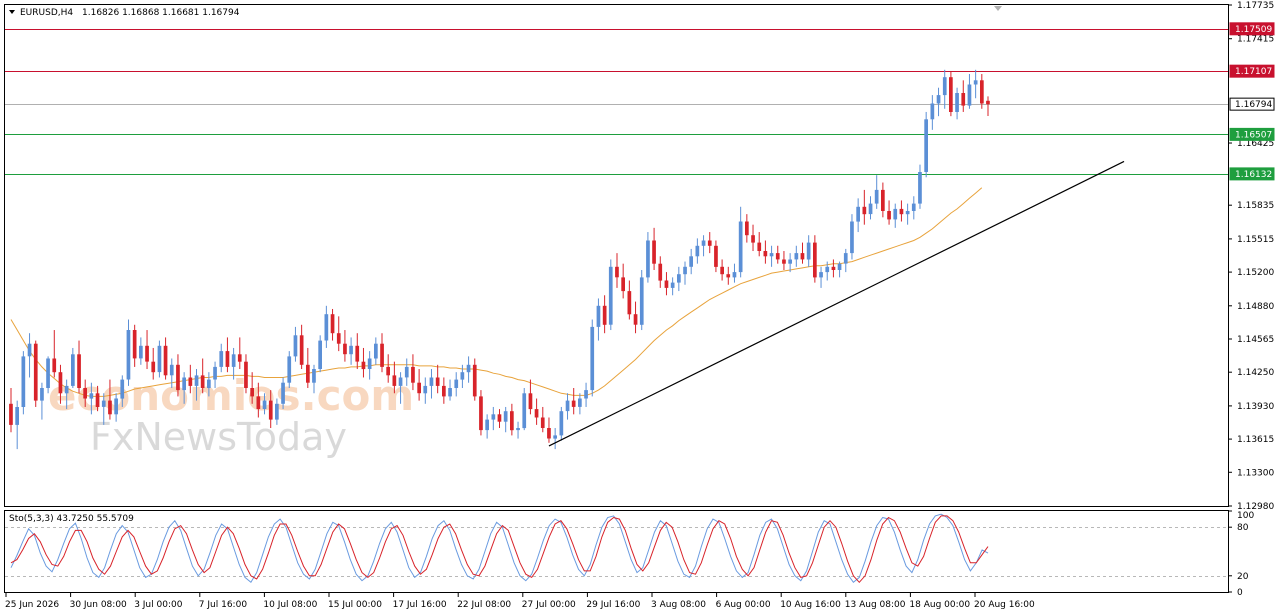 This screenshot has width=1280, height=616. I want to click on time-tick-label: 18 Aug 00:00, so click(939, 605).